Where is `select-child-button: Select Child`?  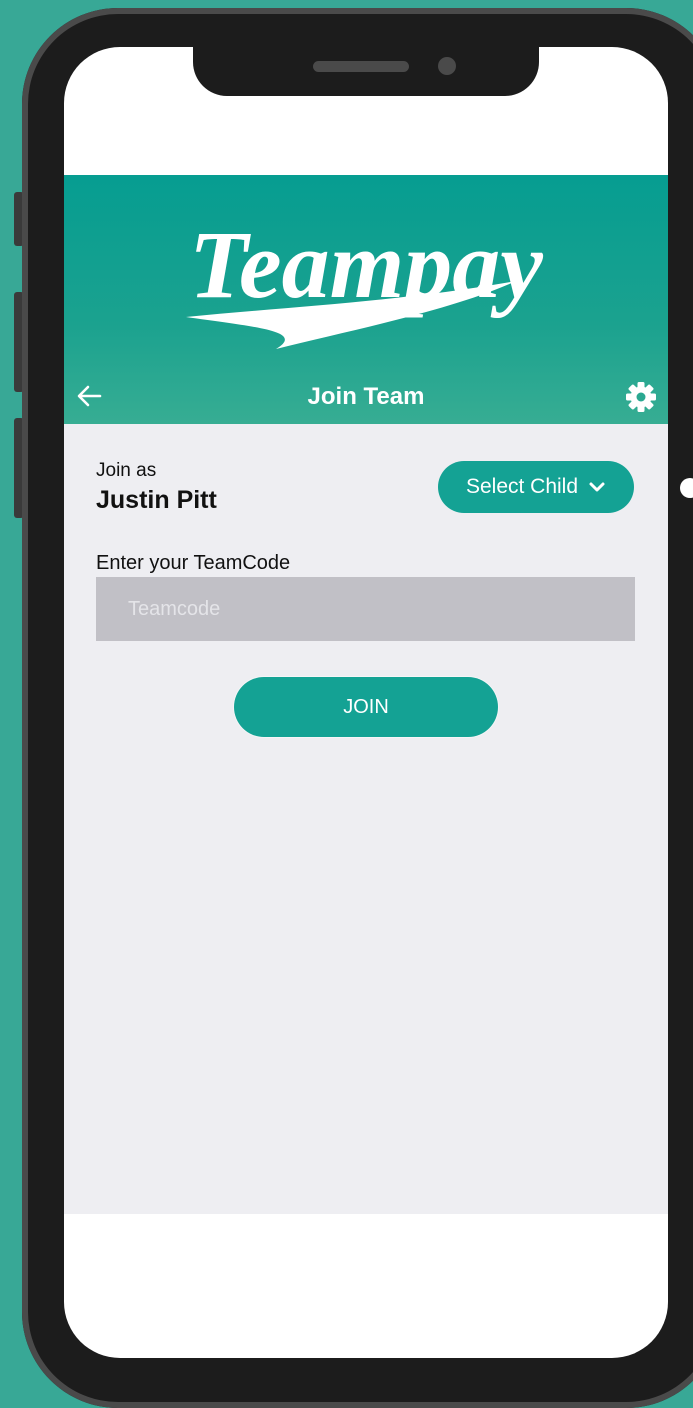 select-child-button: Select Child is located at coordinates (536, 487).